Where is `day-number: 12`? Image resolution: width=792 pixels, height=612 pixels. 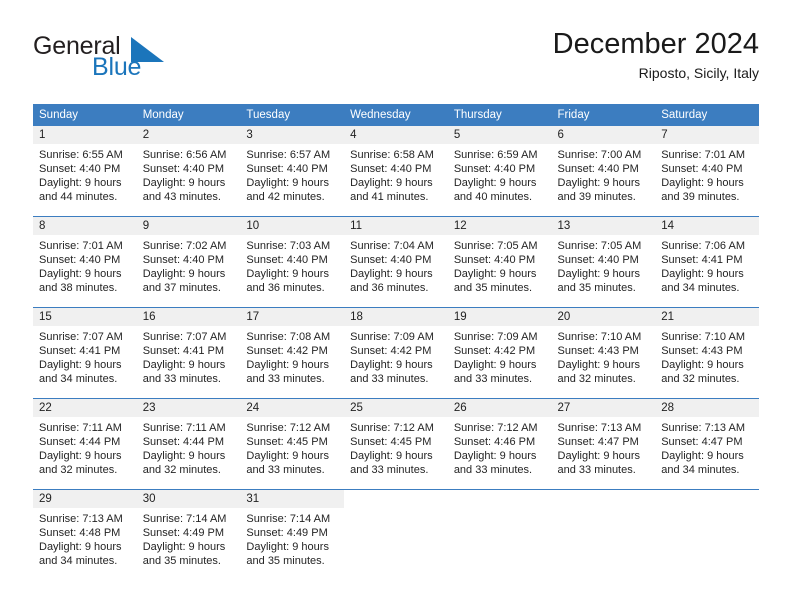 day-number: 12 is located at coordinates (499, 226).